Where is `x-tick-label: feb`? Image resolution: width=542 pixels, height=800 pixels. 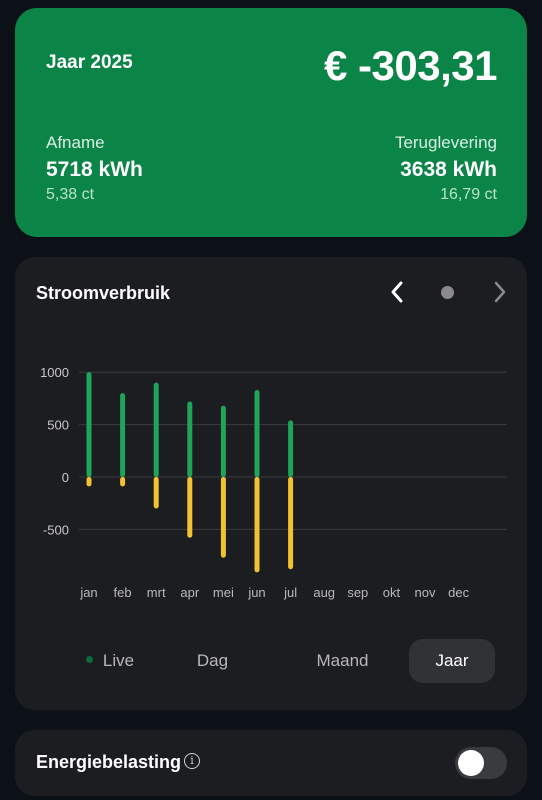 x-tick-label: feb is located at coordinates (123, 592).